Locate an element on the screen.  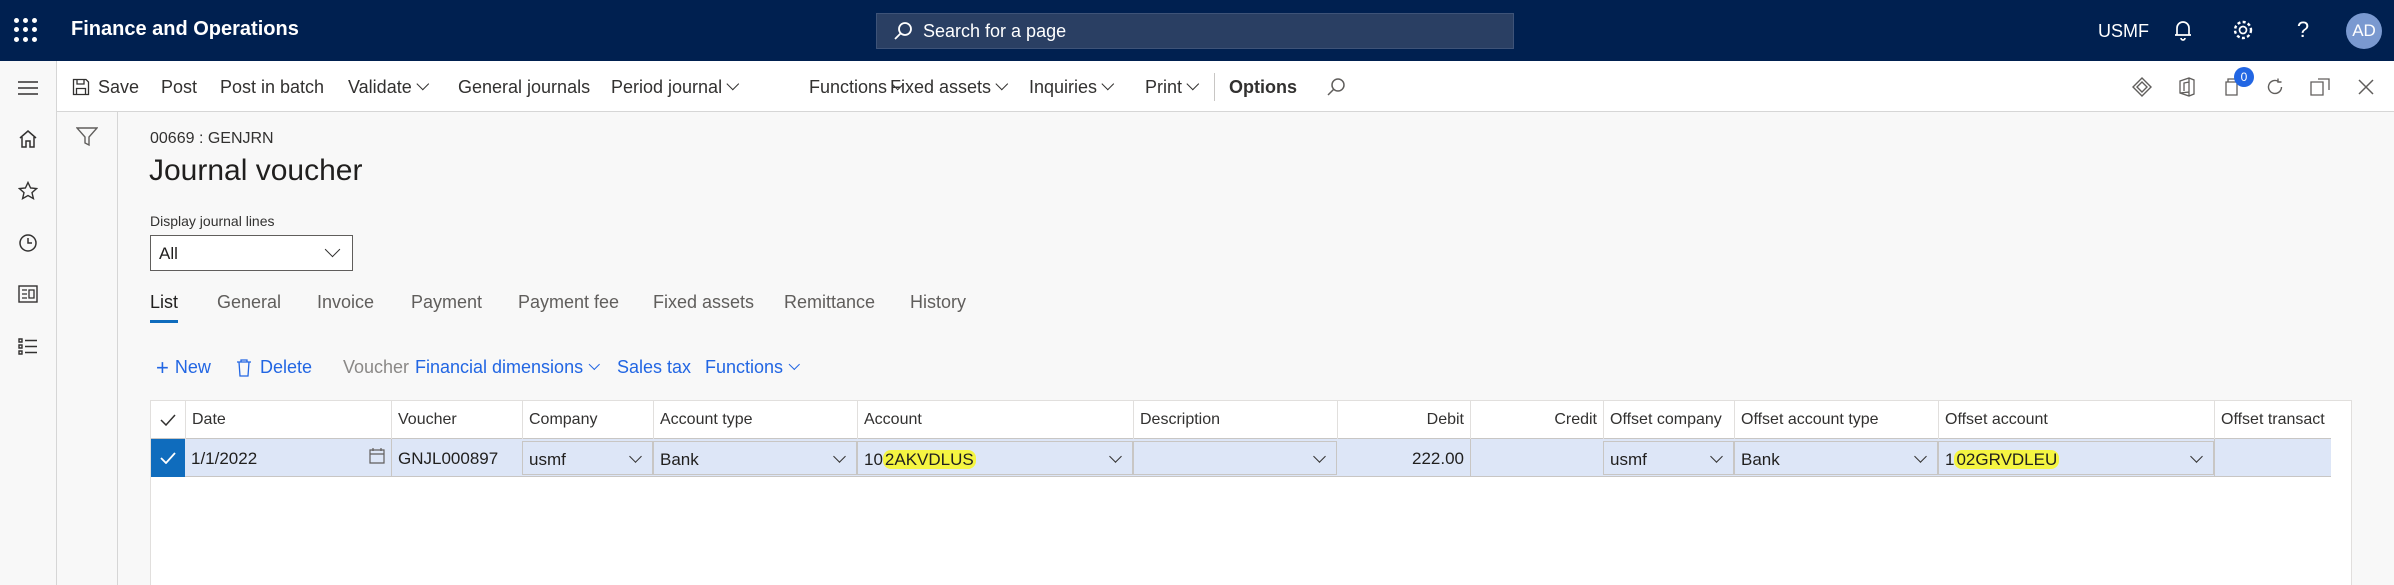
date-cell: 1/1/2022 is located at coordinates (288, 458).